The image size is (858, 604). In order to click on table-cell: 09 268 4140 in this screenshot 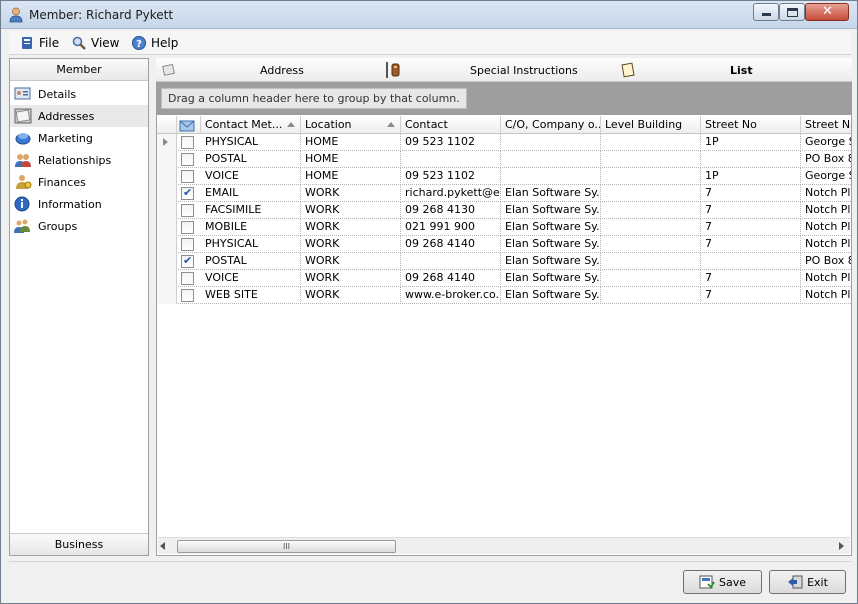, I will do `click(451, 244)`.